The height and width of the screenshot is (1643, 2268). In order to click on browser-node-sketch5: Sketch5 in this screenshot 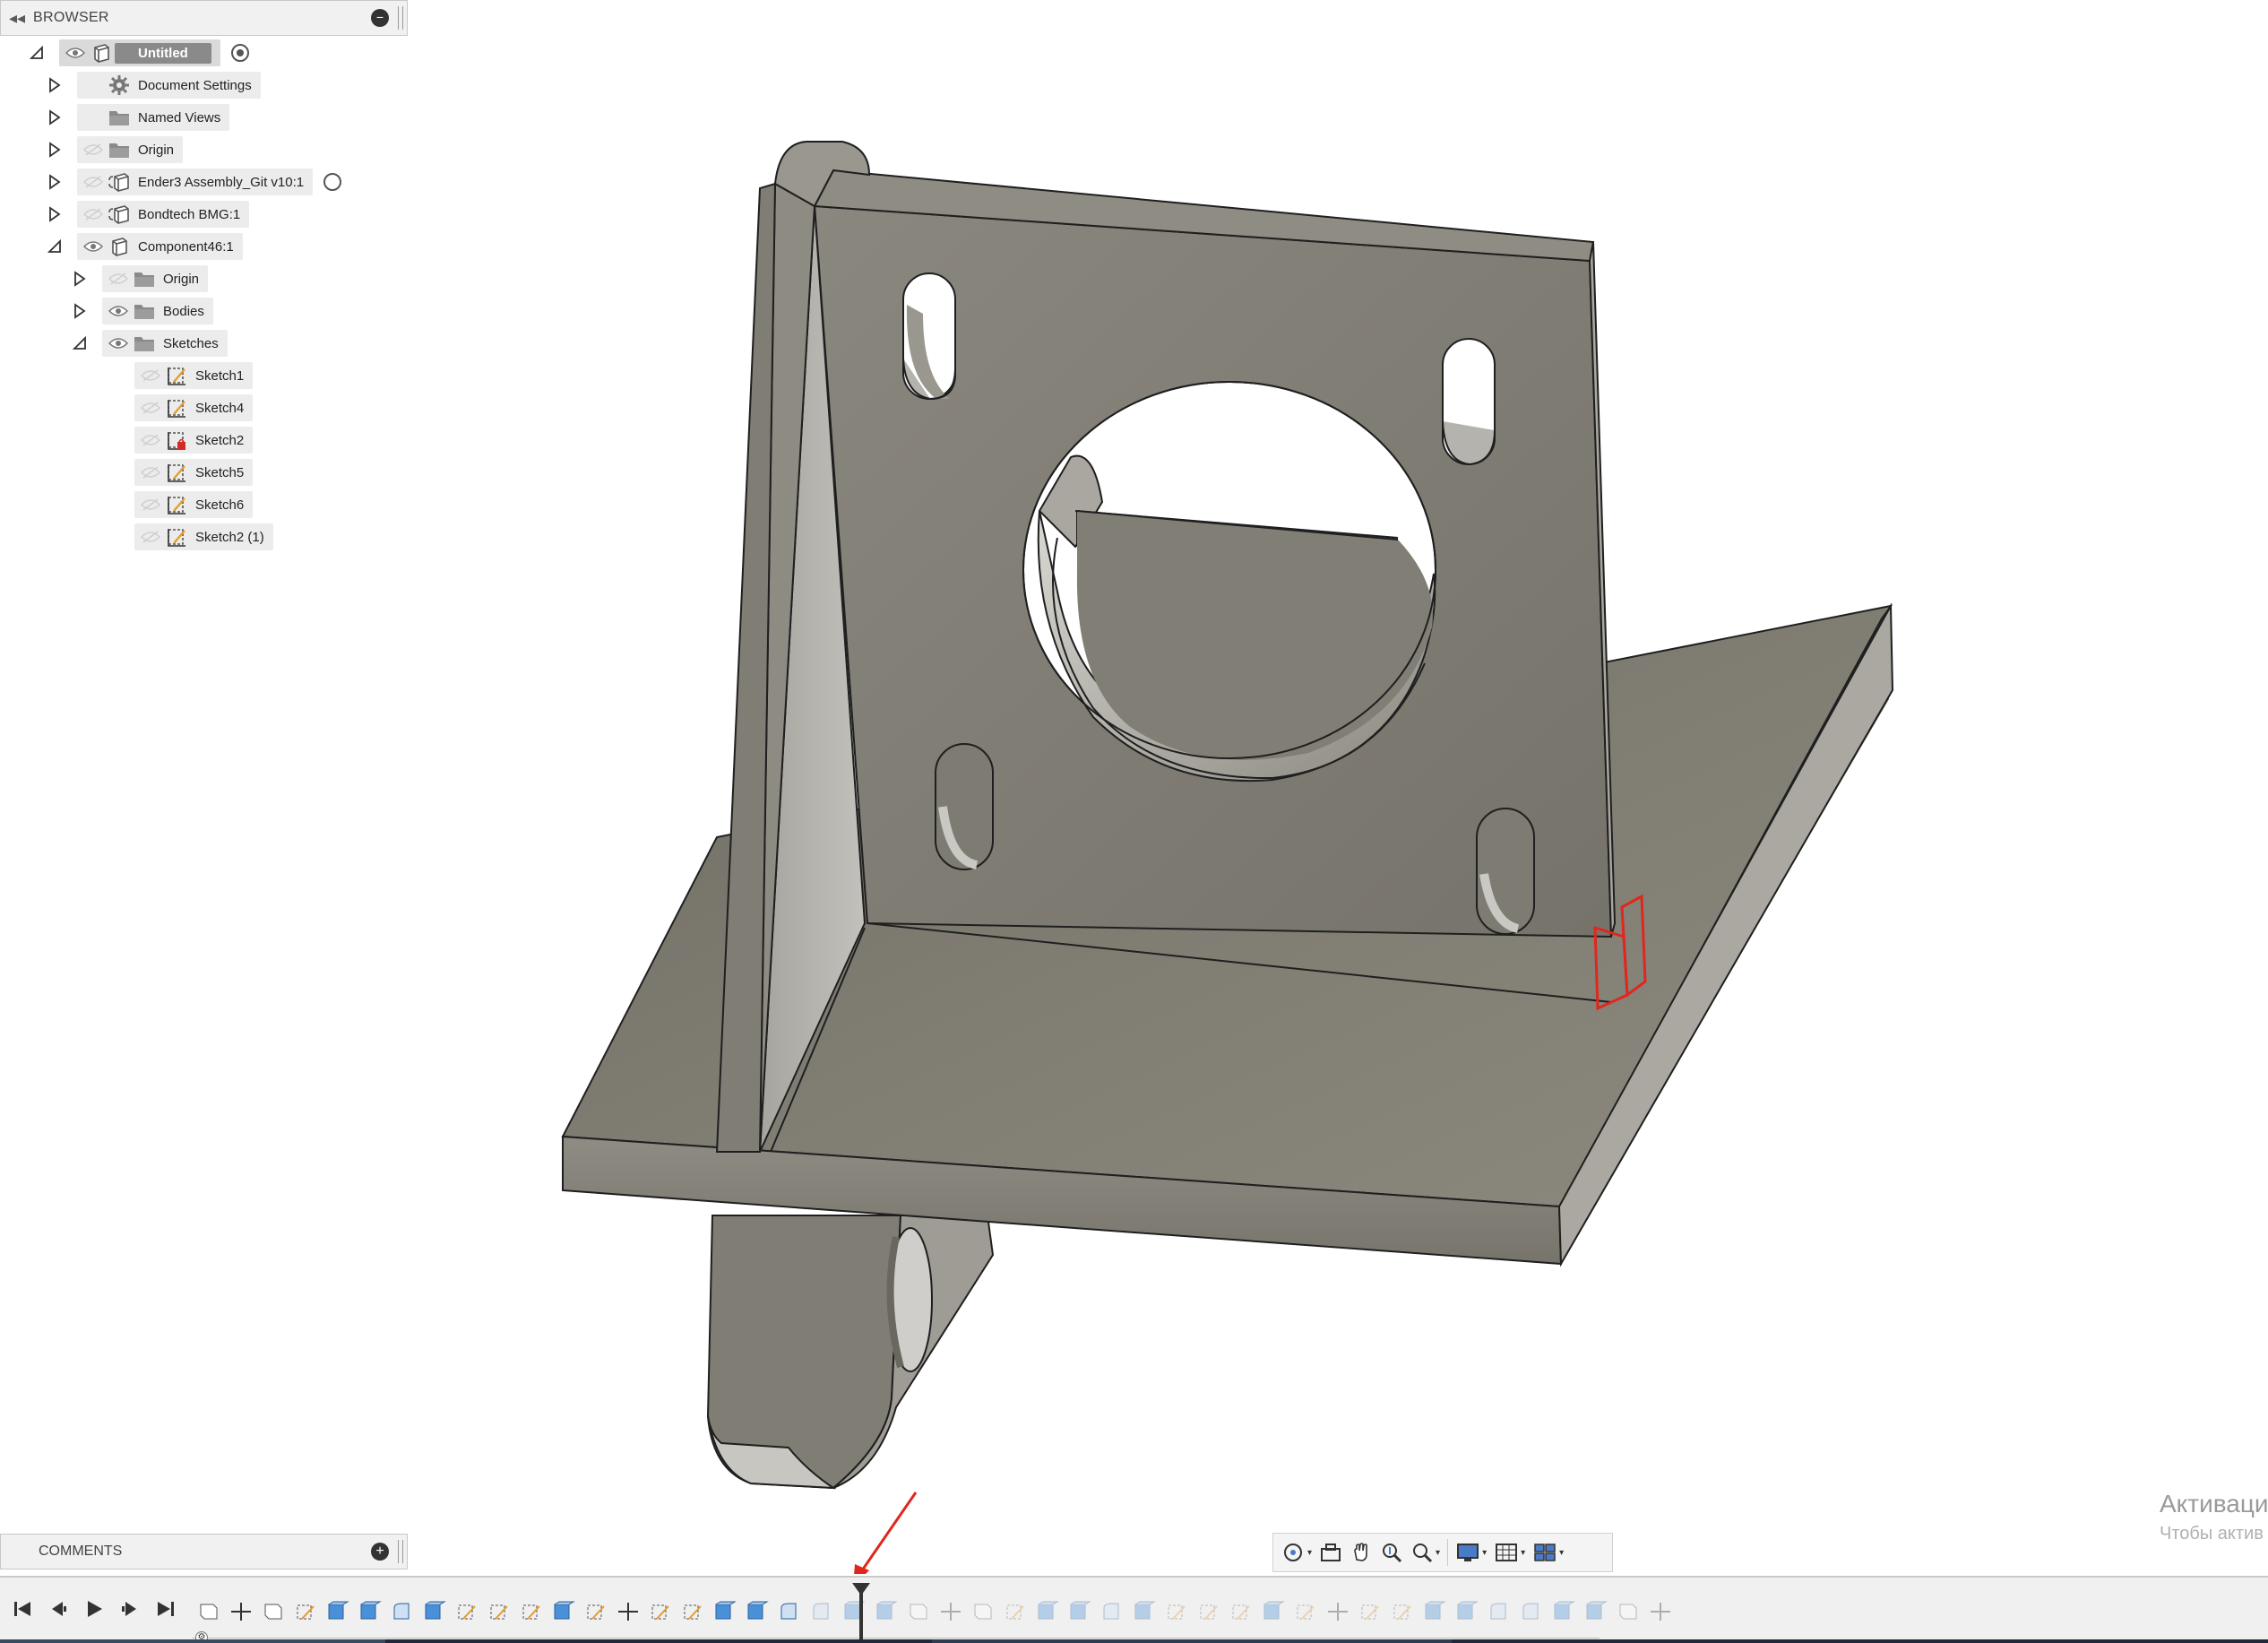, I will do `click(179, 472)`.